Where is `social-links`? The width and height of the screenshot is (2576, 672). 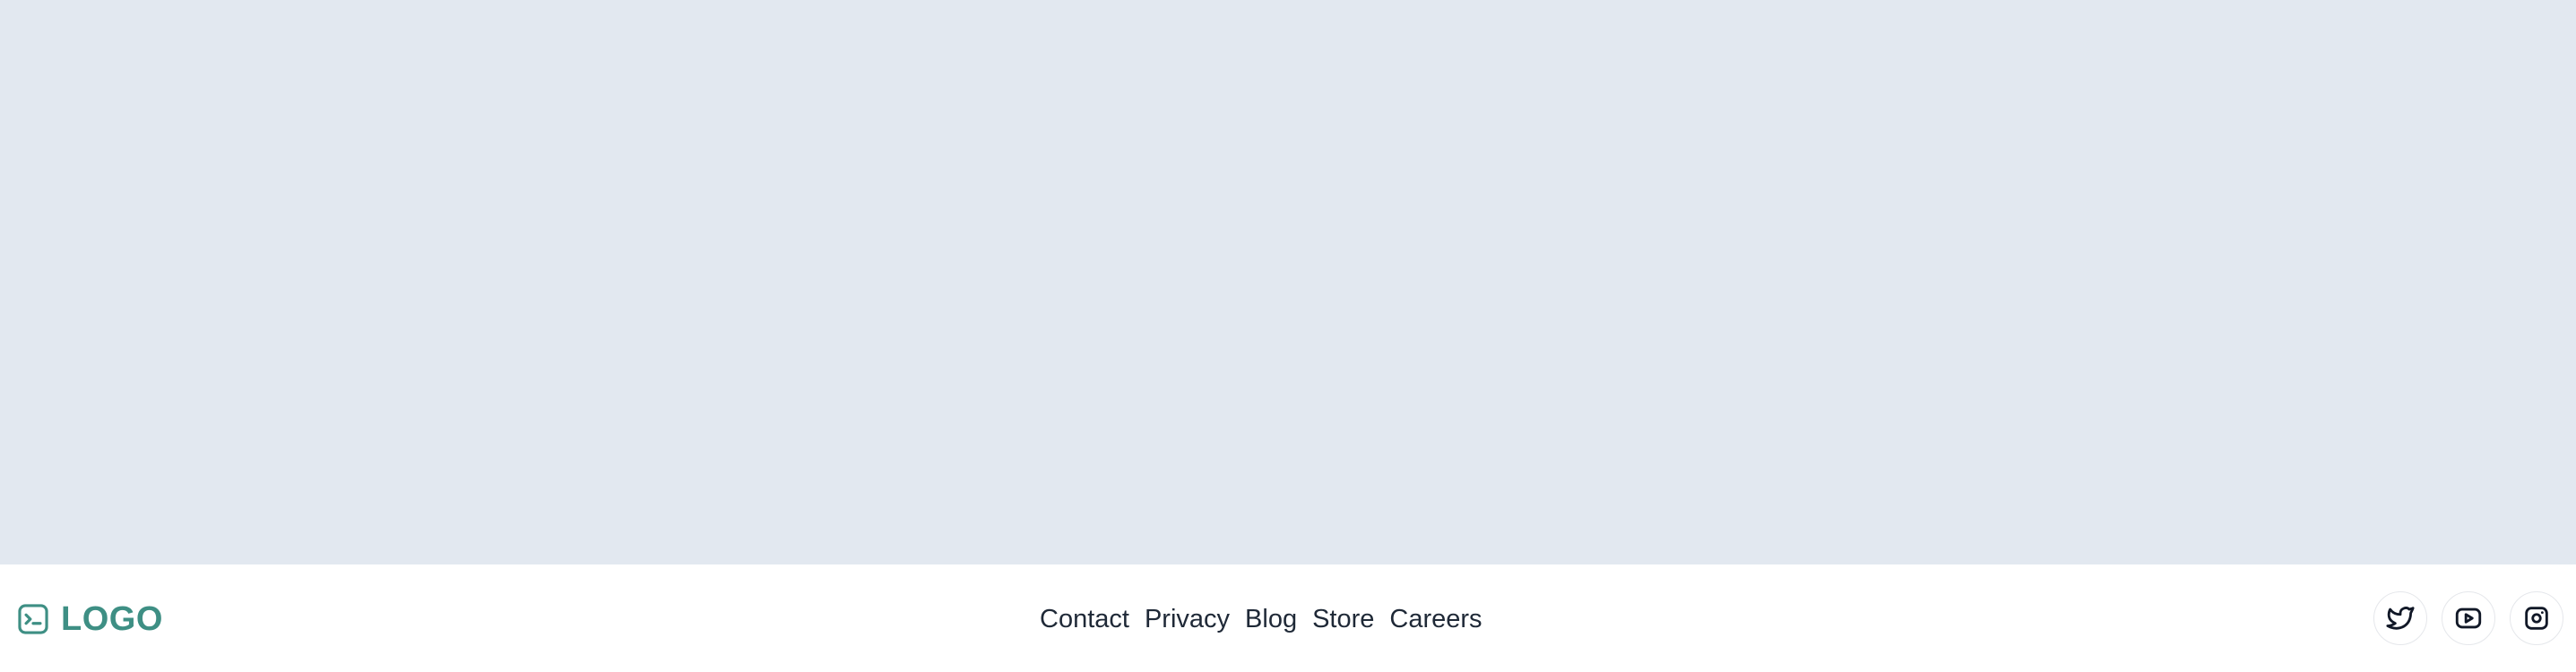 social-links is located at coordinates (2461, 618).